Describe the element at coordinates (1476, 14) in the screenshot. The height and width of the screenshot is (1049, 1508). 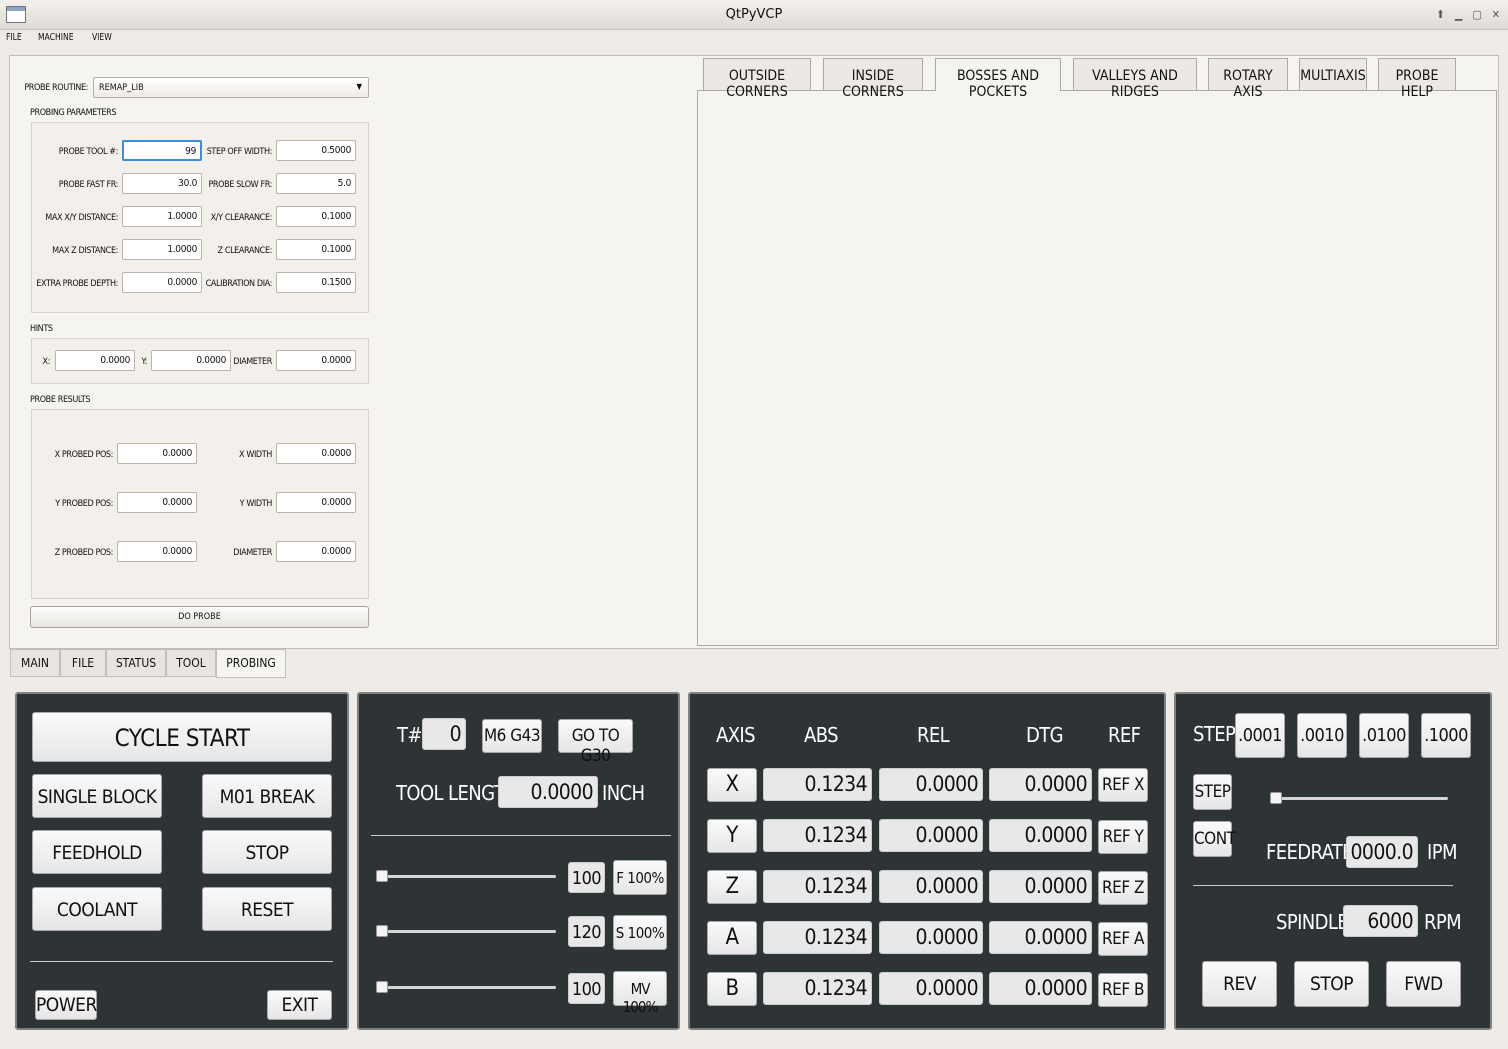
I see `maximize-icon: ▢` at that location.